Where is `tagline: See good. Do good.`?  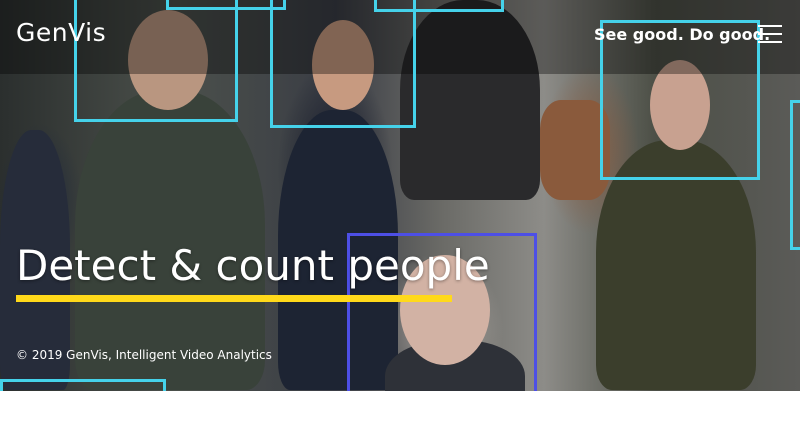
tagline: See good. Do good. is located at coordinates (682, 34).